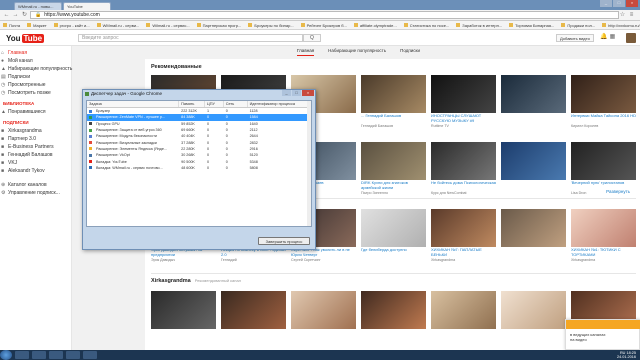  I want to click on video-card: ... Геннадий Балашов Геннадий Балашов, so click(393, 101).